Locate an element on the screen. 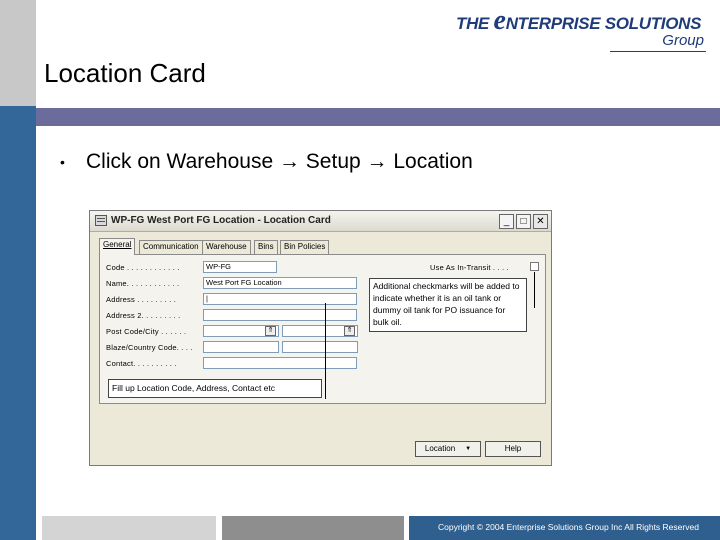  code-input: WP-FG is located at coordinates (240, 267).